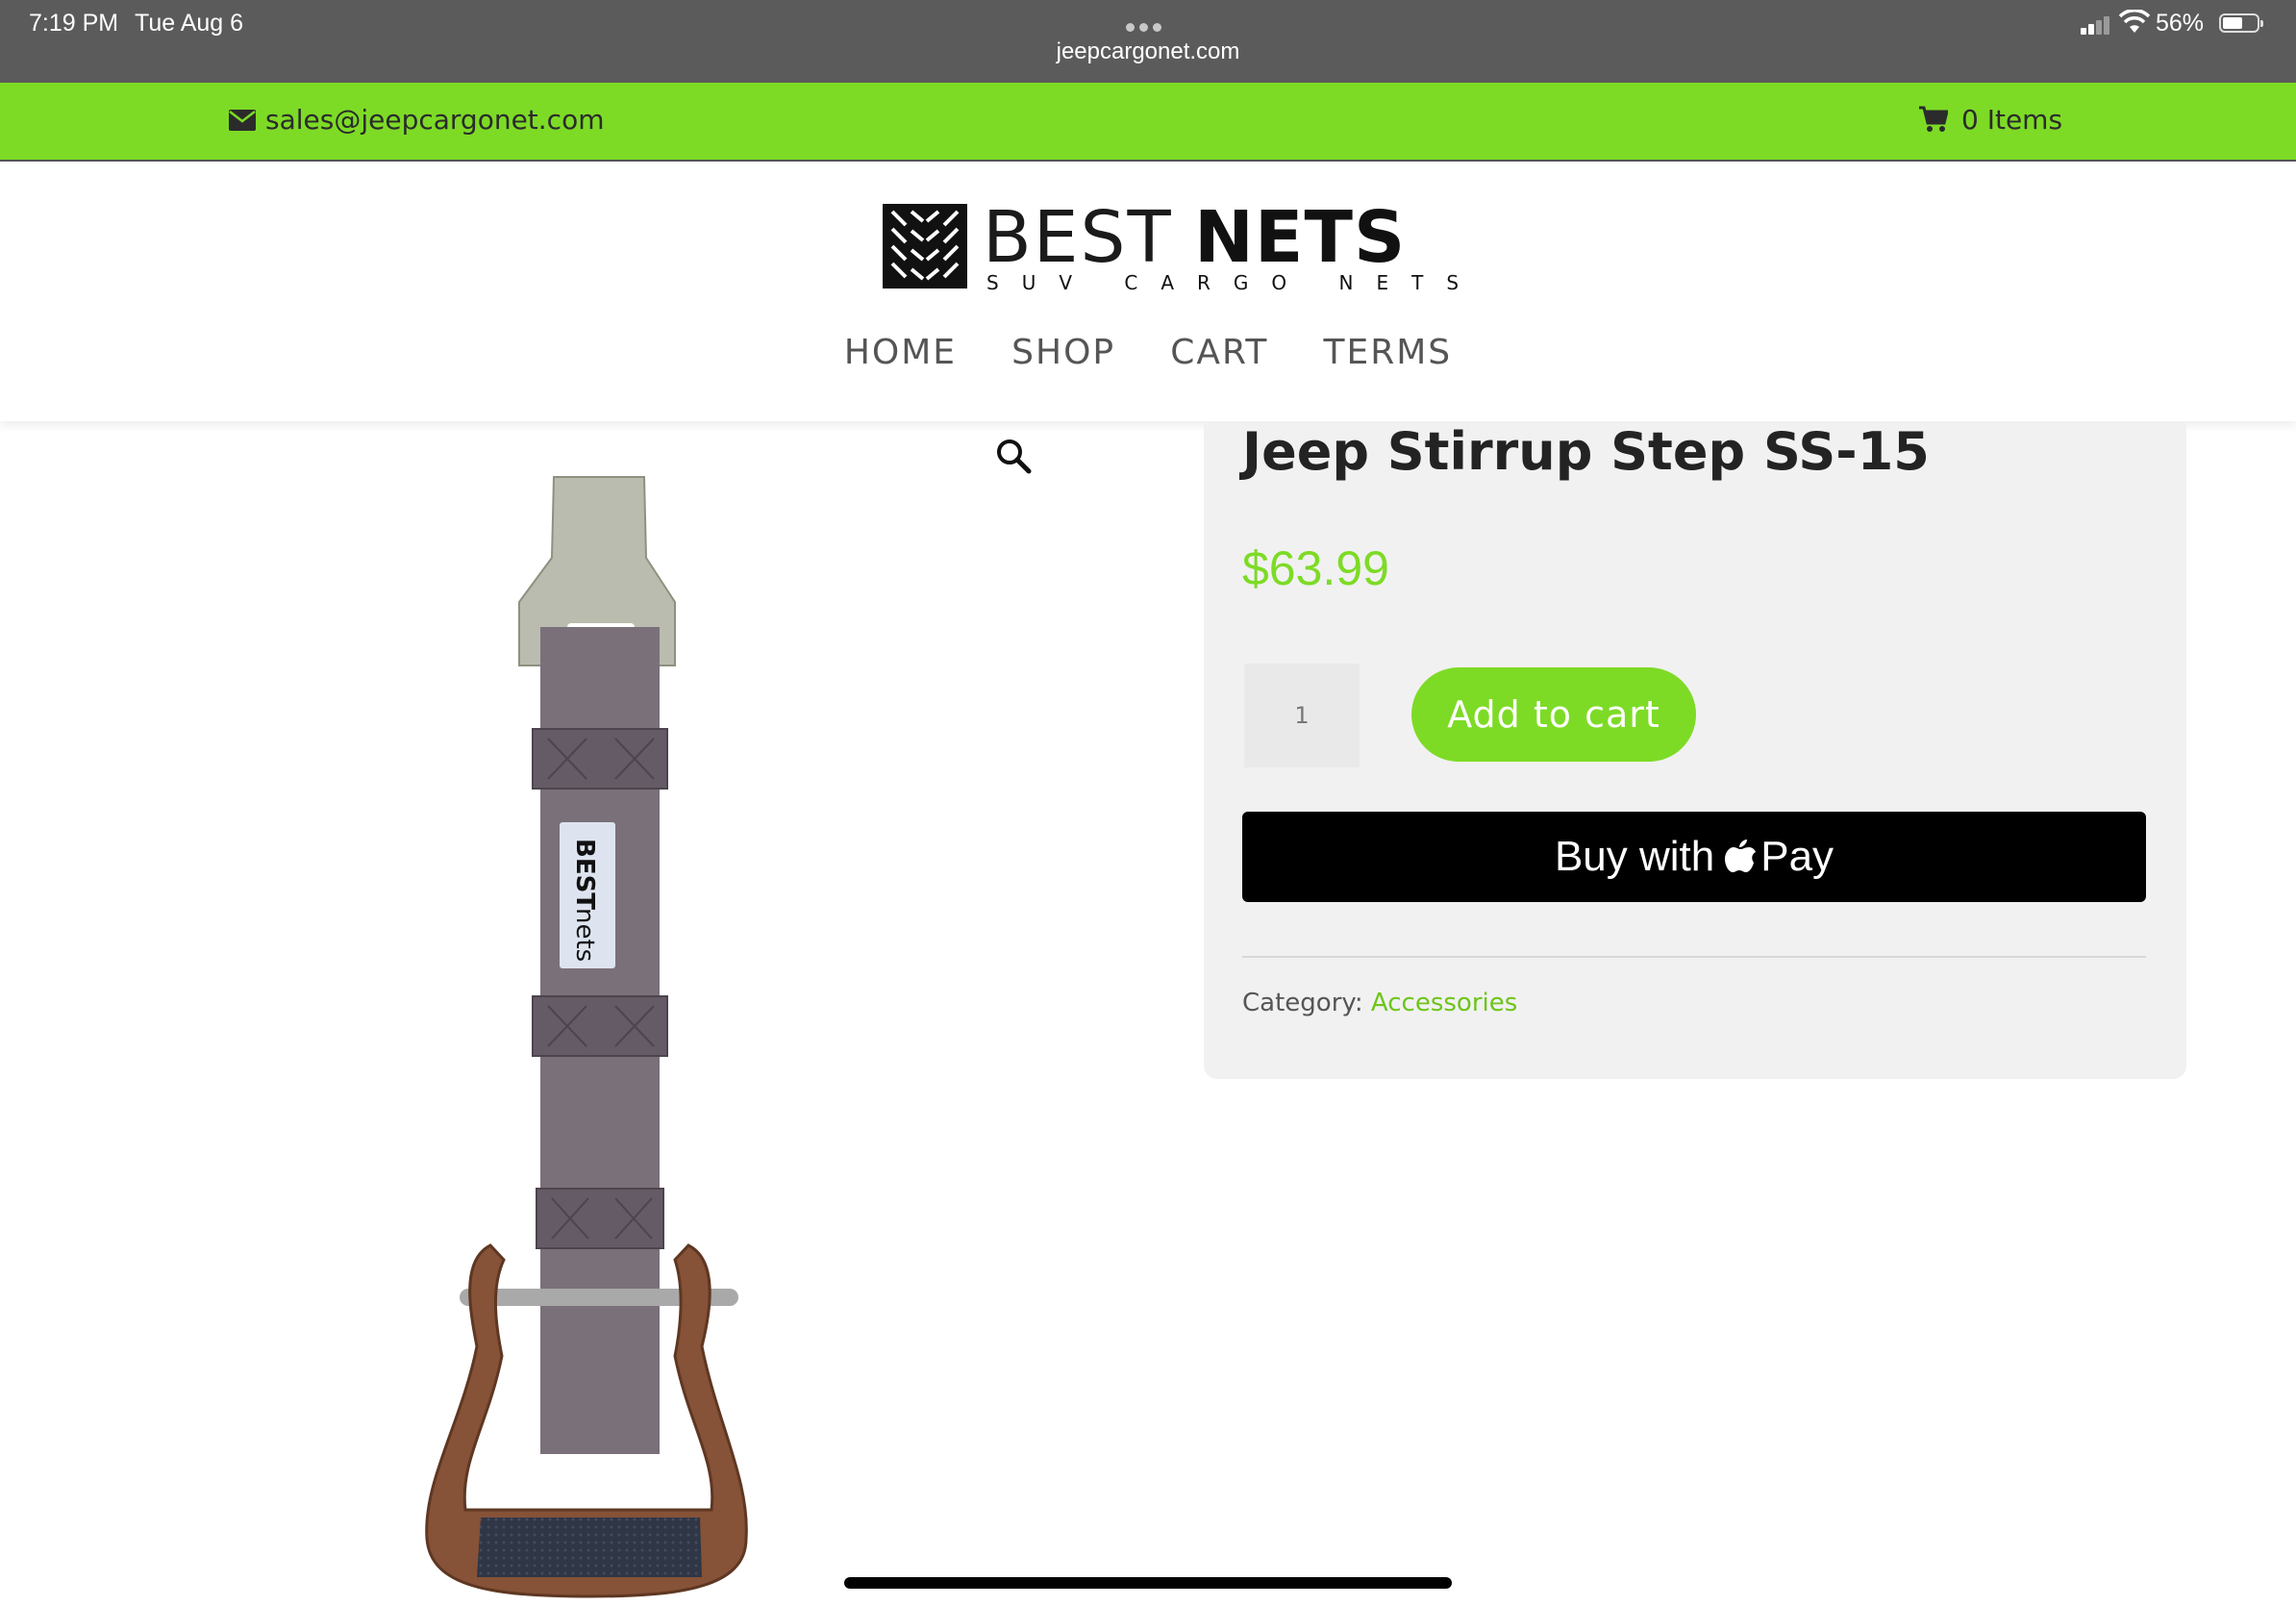  Describe the element at coordinates (586, 1034) in the screenshot. I see `product-image: BEST nets` at that location.